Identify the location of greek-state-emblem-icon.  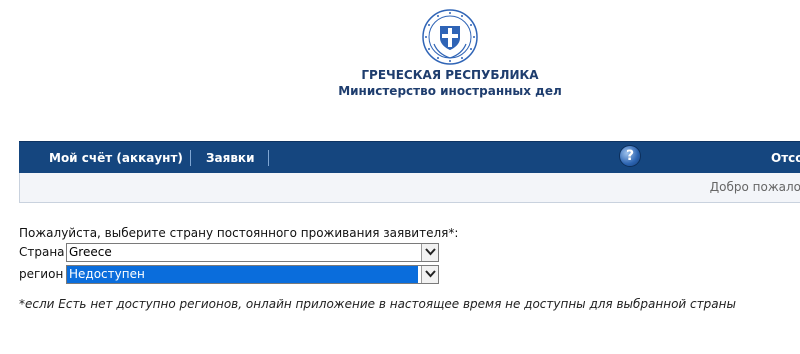
(450, 37).